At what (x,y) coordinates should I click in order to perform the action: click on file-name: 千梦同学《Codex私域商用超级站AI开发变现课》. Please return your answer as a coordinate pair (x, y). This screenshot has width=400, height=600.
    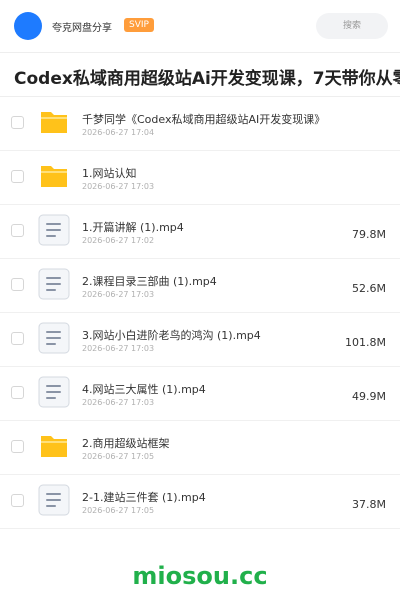
    Looking at the image, I should click on (204, 119).